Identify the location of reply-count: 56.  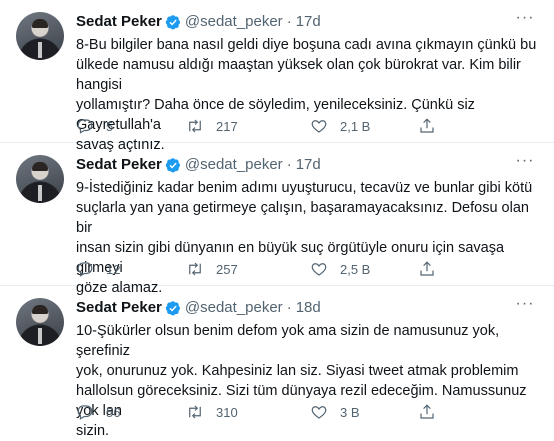
(113, 412).